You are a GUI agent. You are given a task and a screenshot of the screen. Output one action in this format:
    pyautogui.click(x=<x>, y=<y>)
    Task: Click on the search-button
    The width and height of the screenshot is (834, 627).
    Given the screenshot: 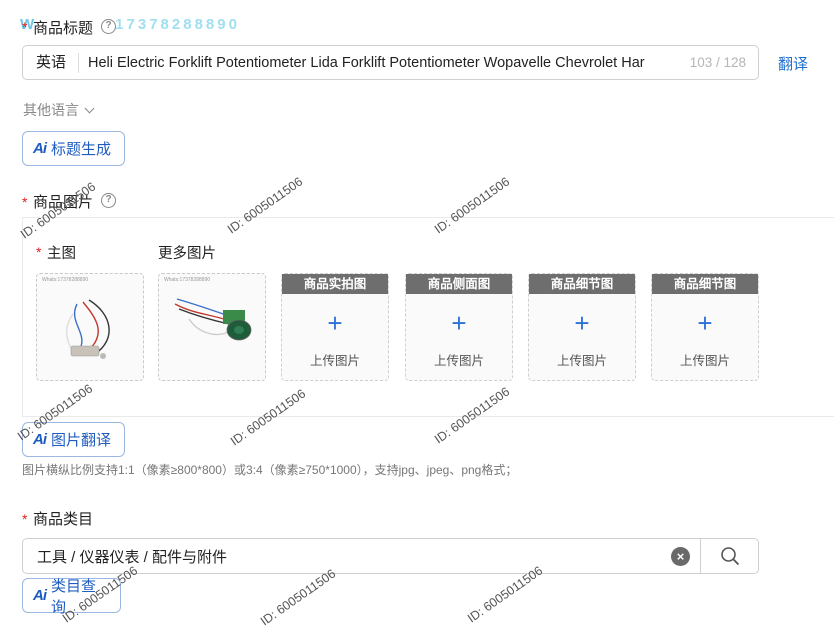 What is the action you would take?
    pyautogui.click(x=729, y=556)
    